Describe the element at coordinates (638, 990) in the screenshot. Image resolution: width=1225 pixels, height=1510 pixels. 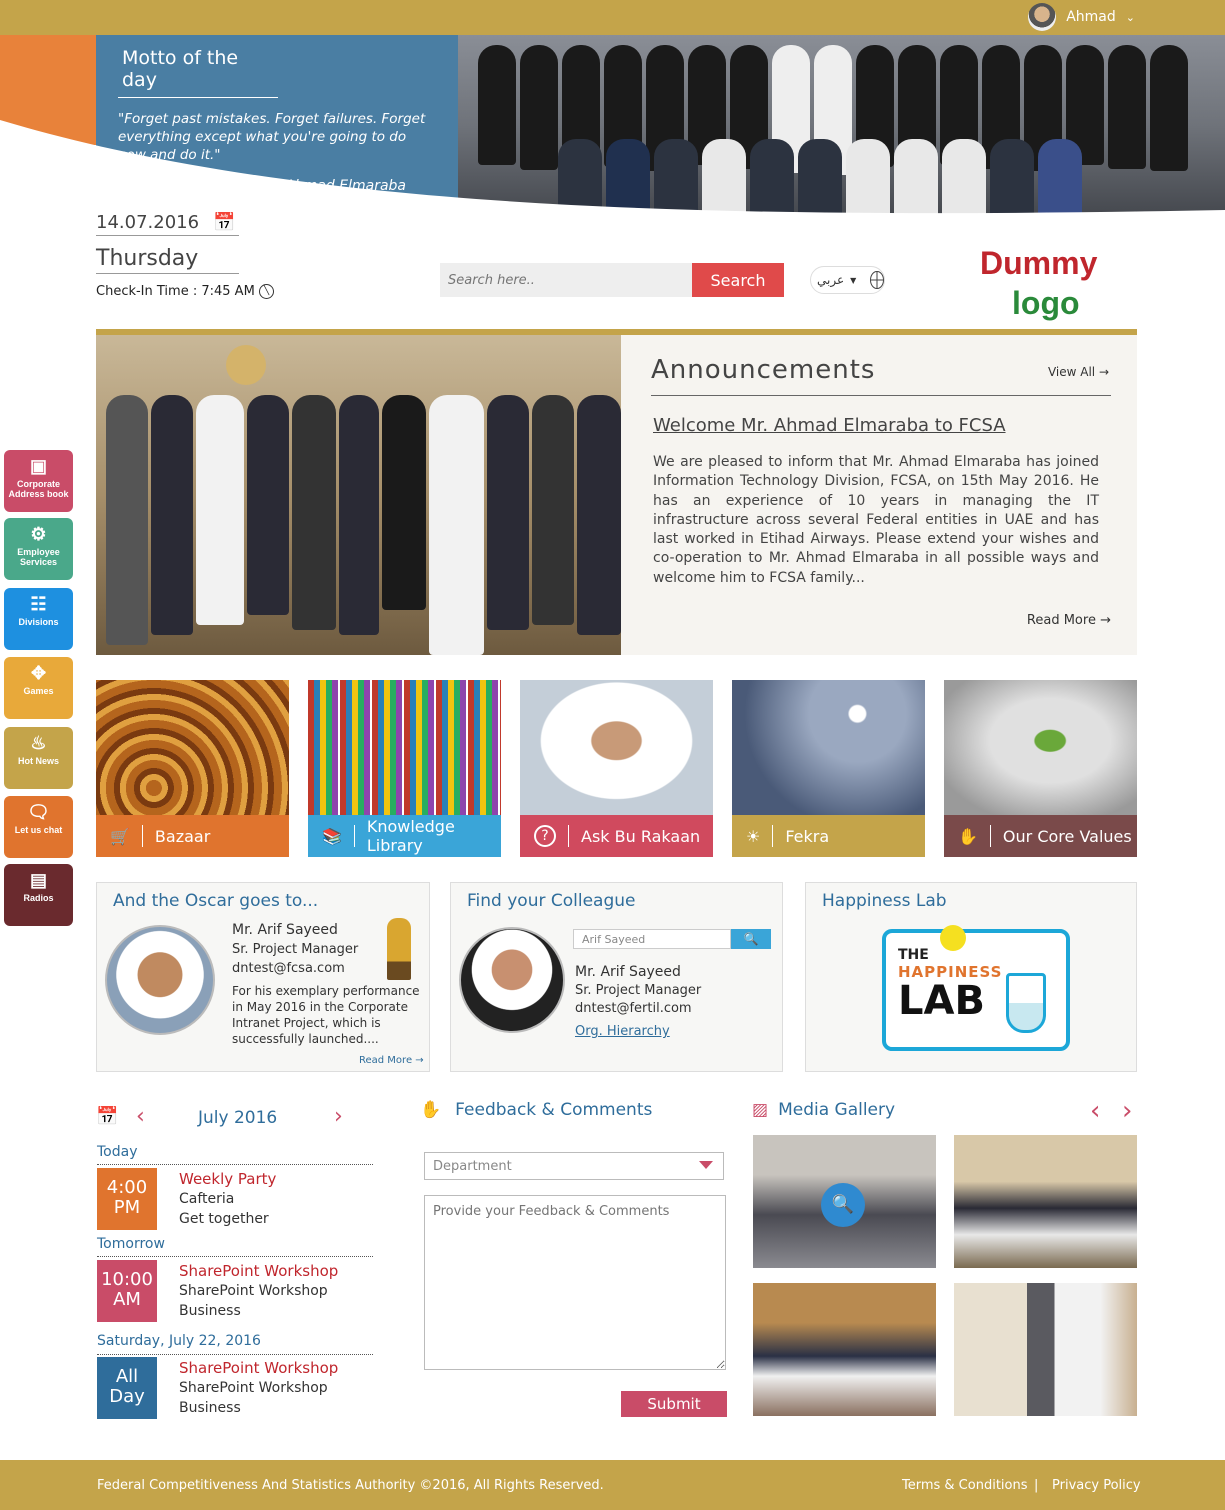
I see `colleague-role: Sr. Project Manager` at that location.